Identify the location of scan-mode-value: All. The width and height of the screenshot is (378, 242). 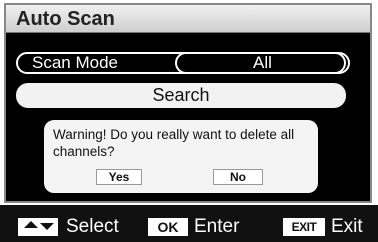
(262, 62).